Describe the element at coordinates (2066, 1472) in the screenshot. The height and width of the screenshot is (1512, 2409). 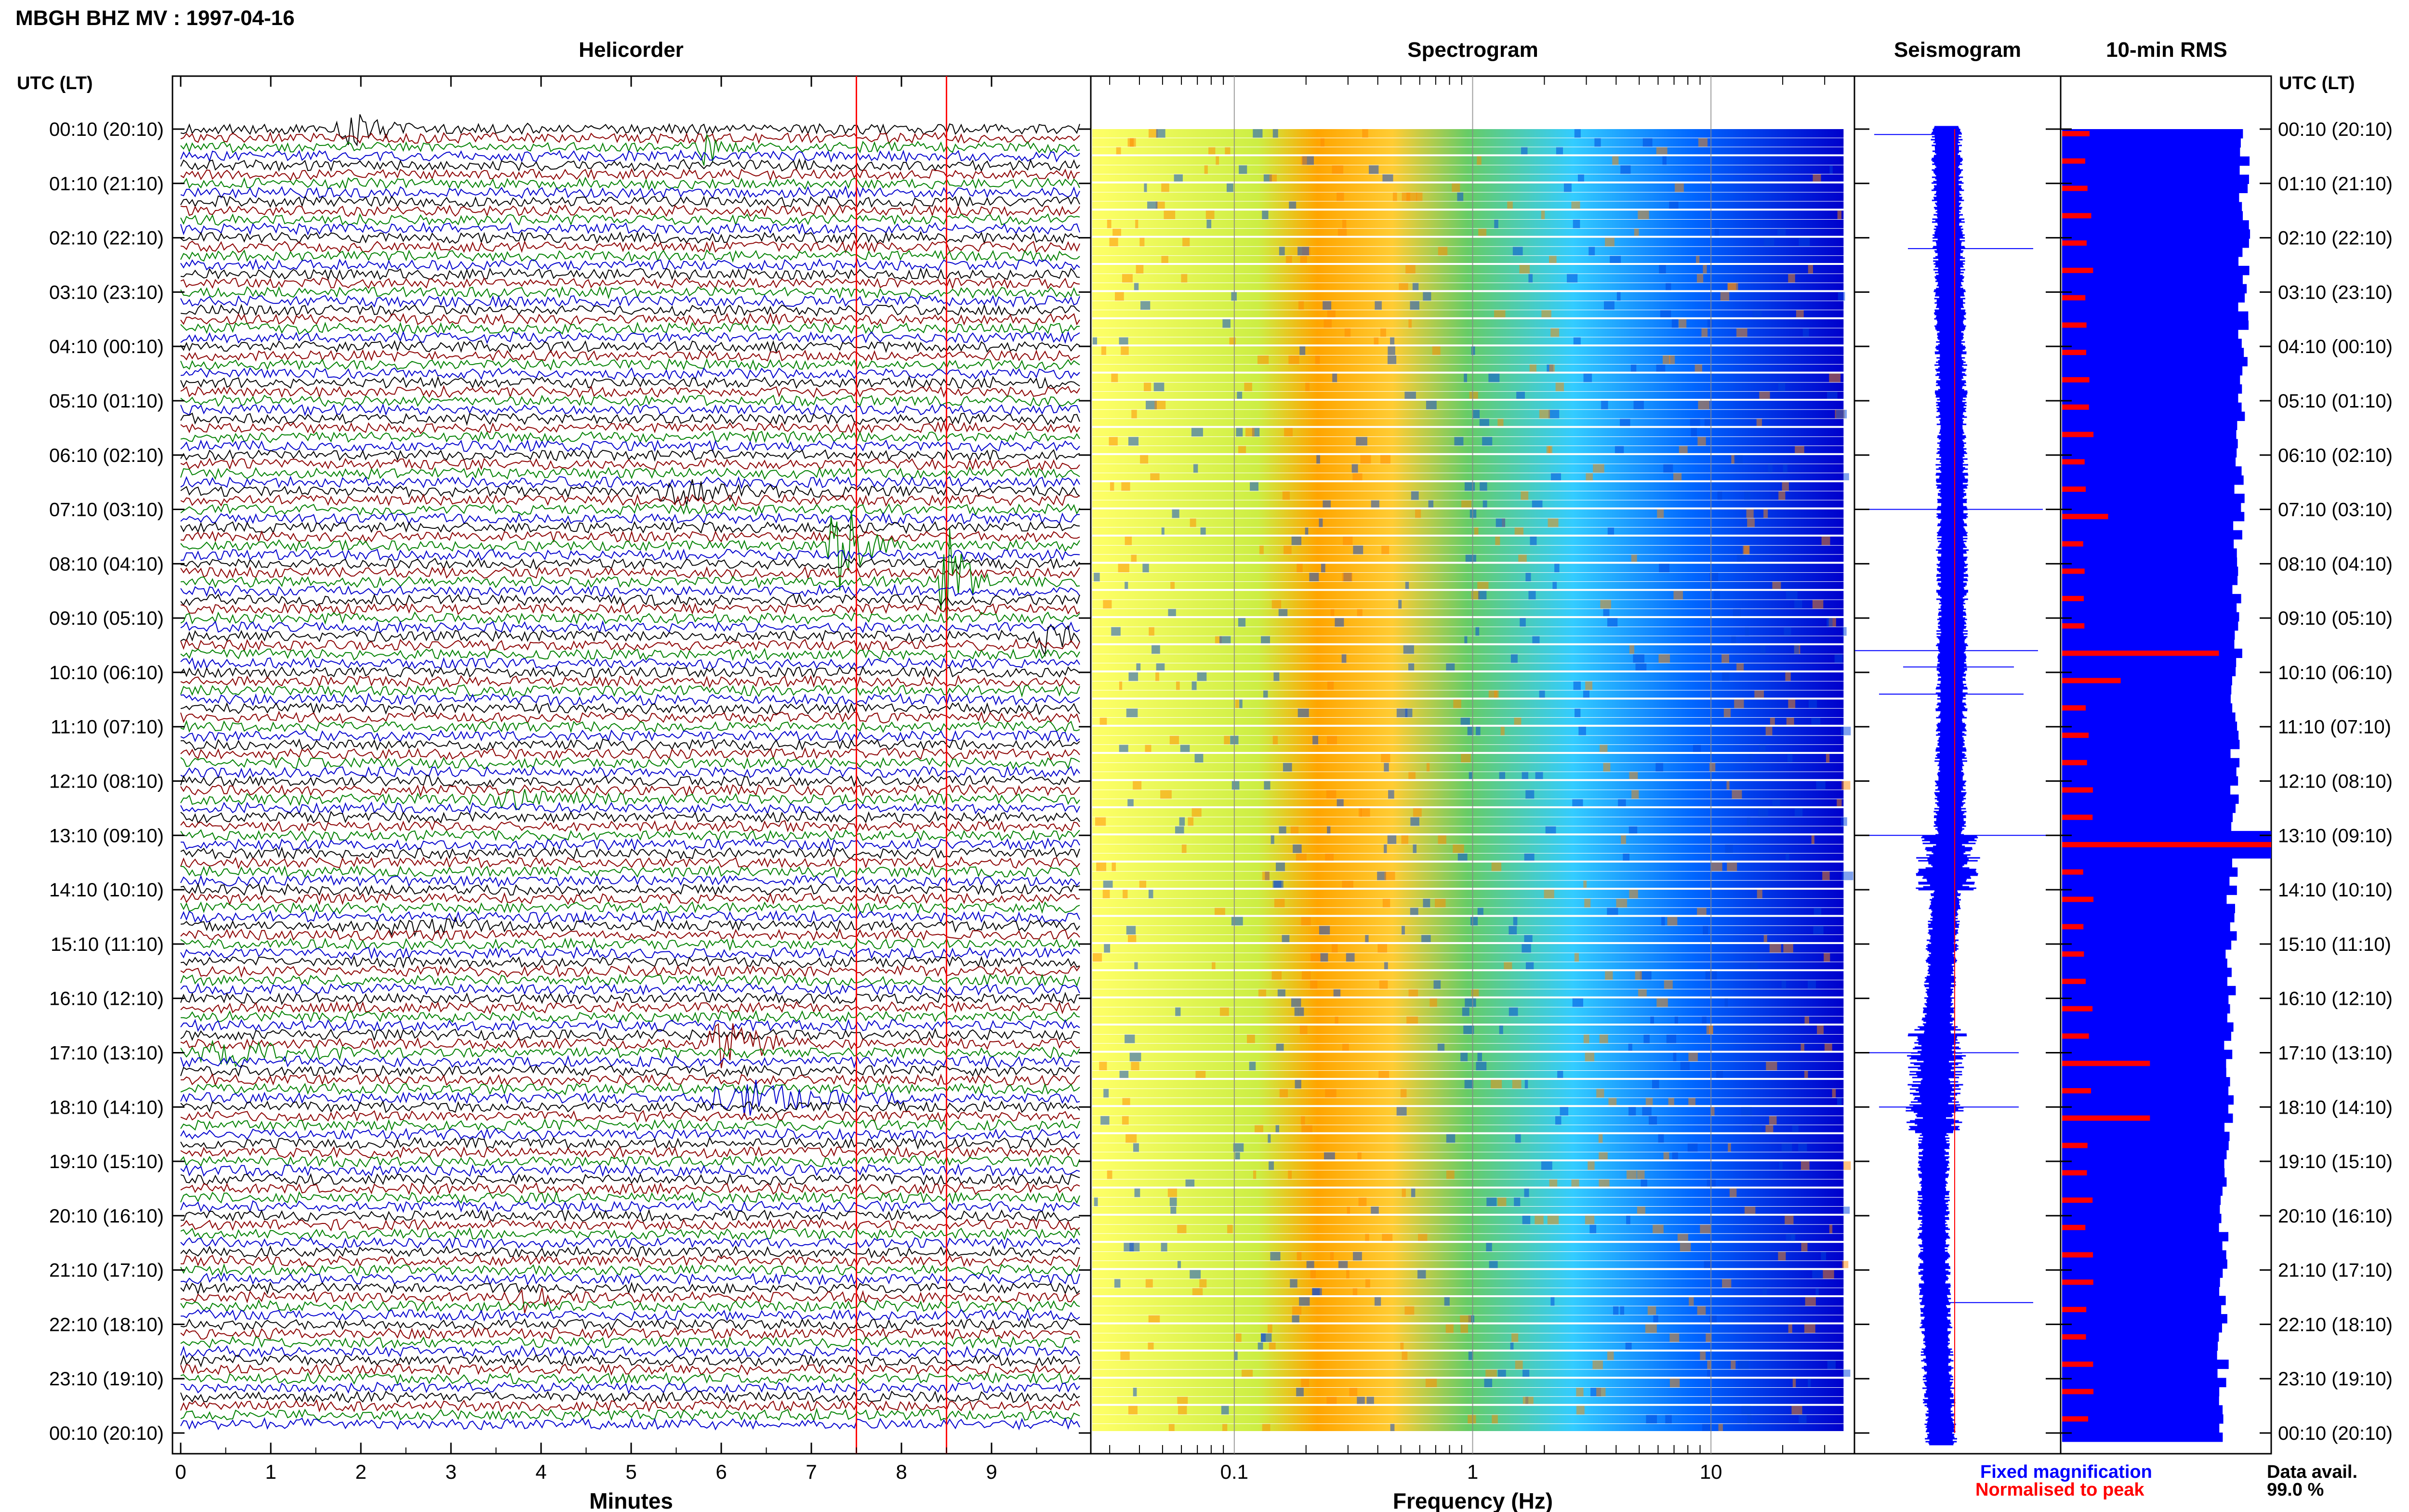
I see `legend-fixed-magnification: Fixed magnification` at that location.